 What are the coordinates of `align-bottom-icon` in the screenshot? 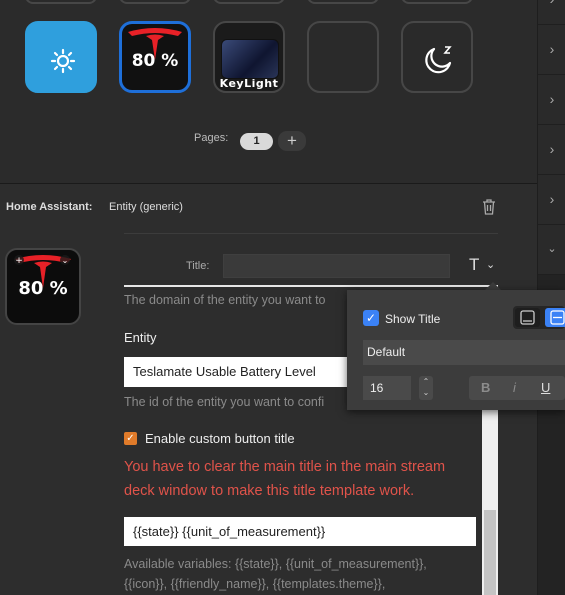 It's located at (527, 317).